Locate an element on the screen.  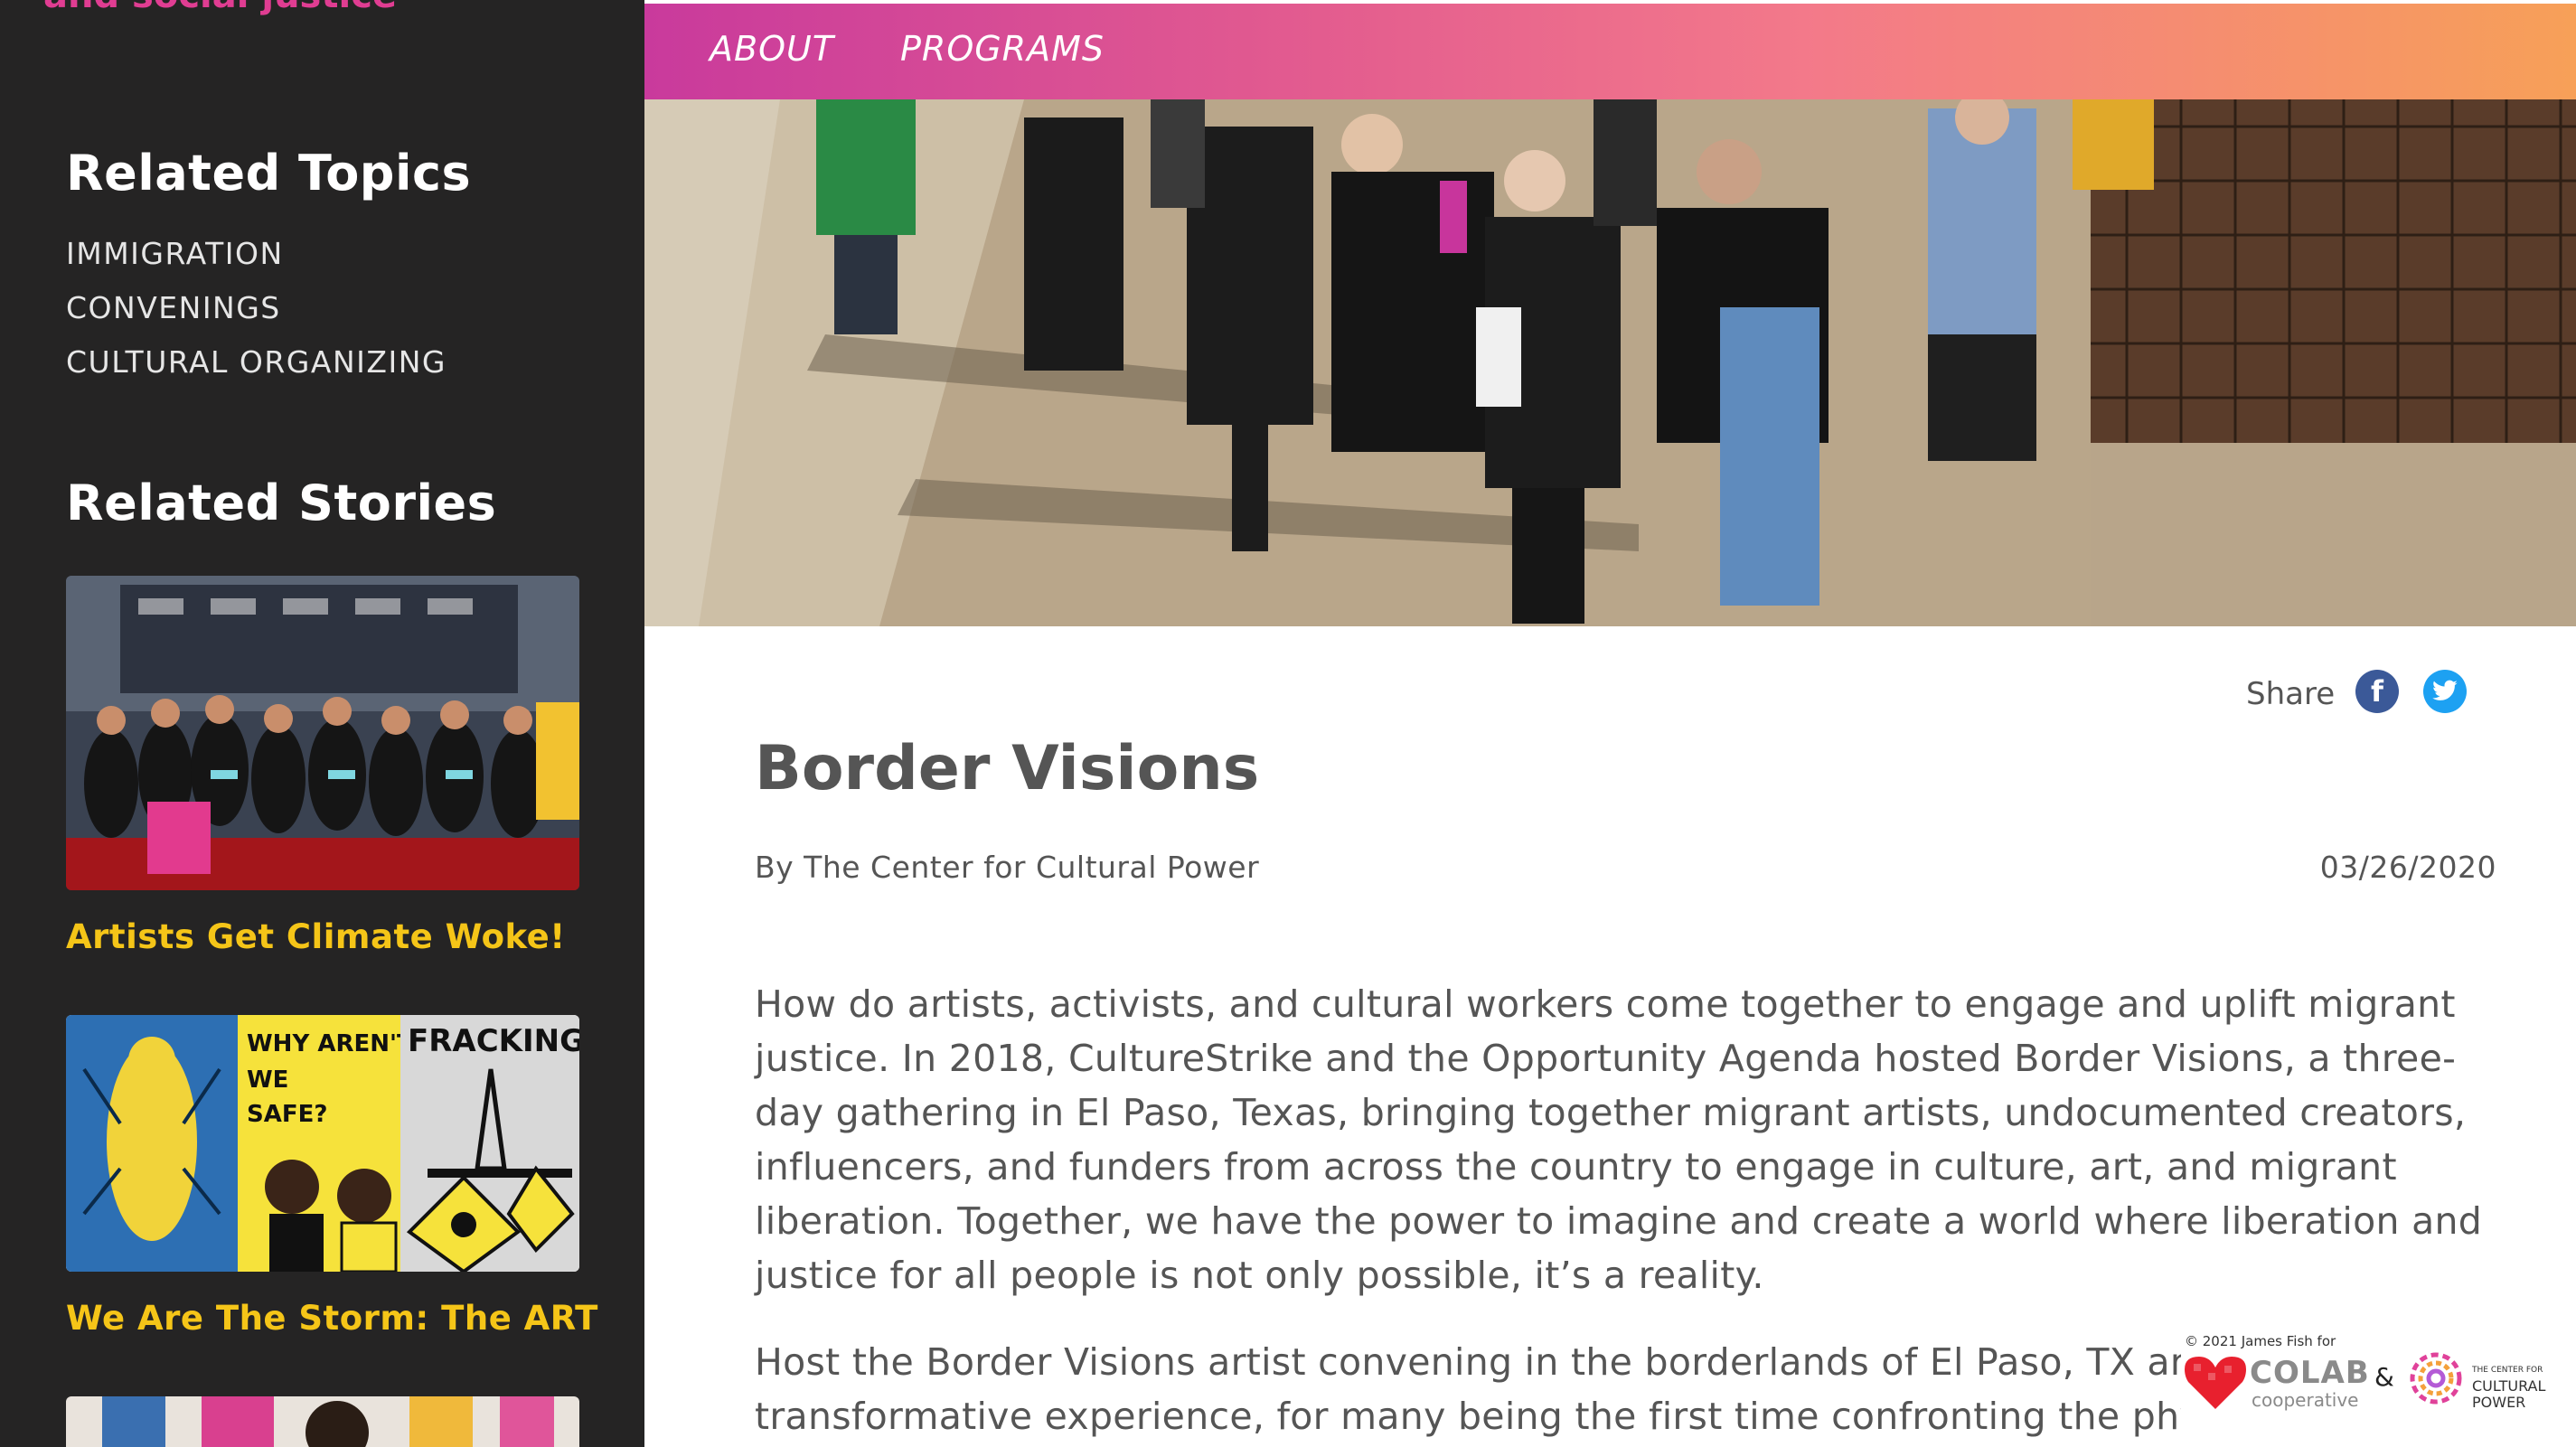
fracking-artwork-image: WHY AREN'T WE SAFE? FRACKING is located at coordinates (322, 1143).